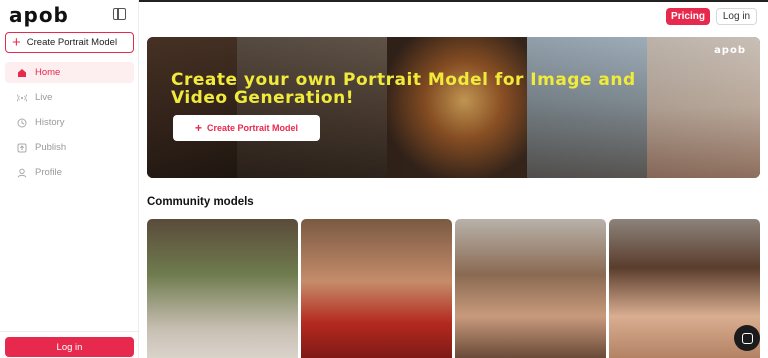  I want to click on pricing-button: Pricing, so click(688, 16).